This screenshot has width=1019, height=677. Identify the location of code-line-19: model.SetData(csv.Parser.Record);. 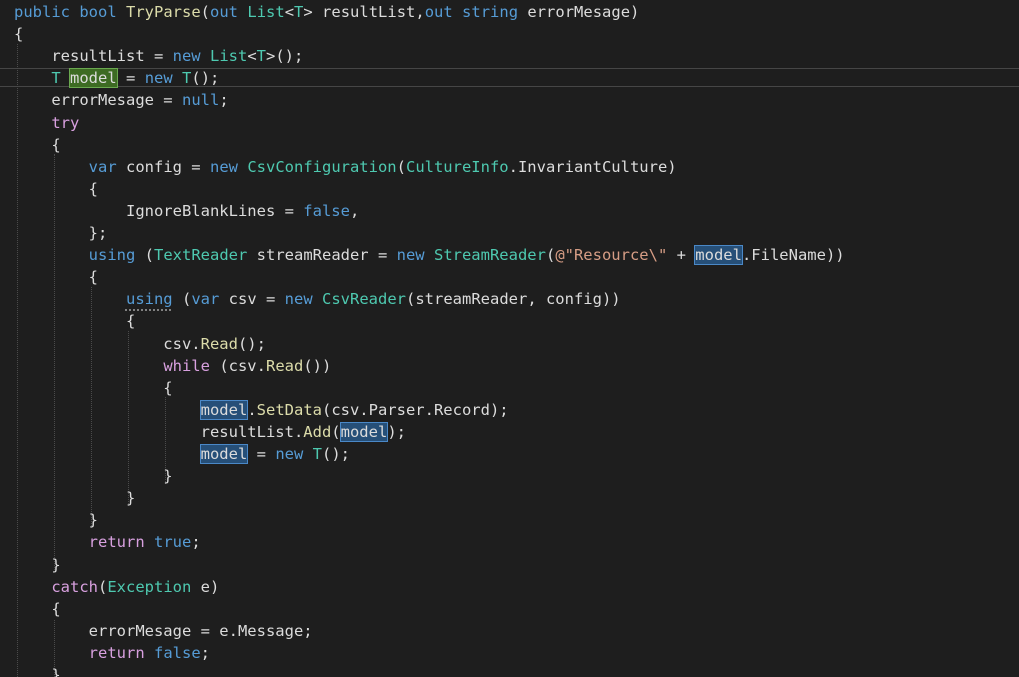
(261, 410).